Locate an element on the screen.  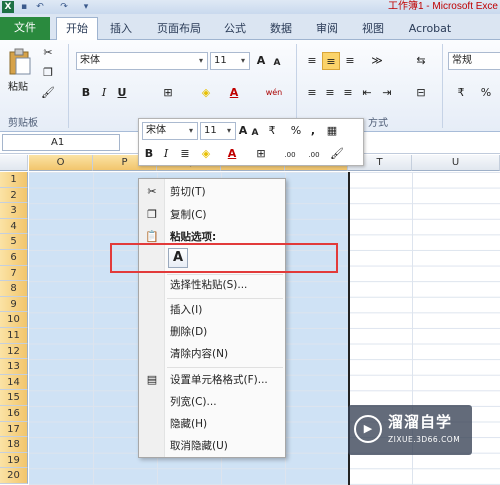
align-center-icon: ≡ is located at coordinates (330, 93).